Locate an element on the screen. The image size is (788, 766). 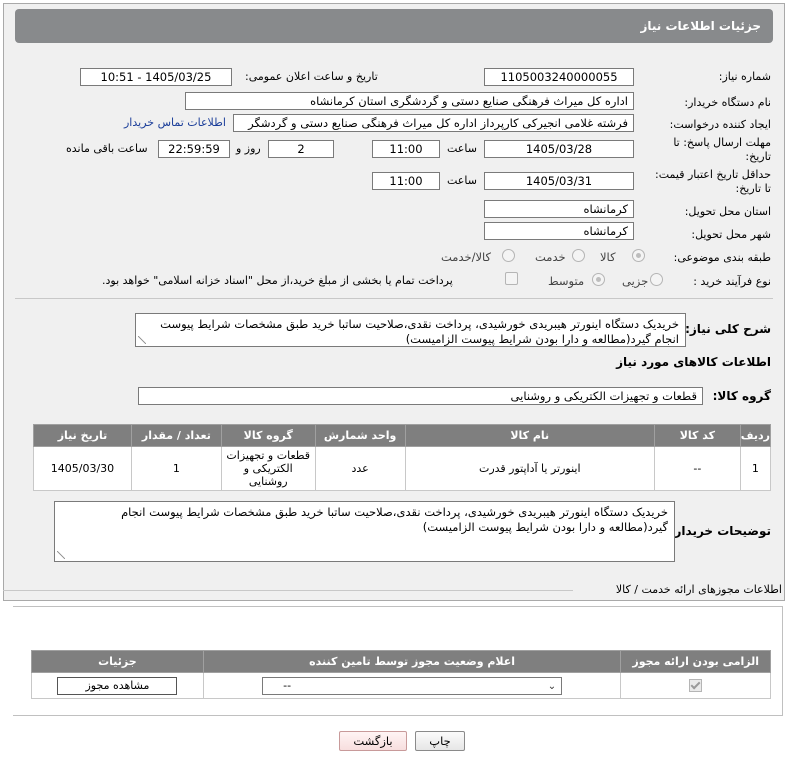
goods-group-field: قطعات و تجهیزات الکتریکی و روشنایی is located at coordinates (420, 396).